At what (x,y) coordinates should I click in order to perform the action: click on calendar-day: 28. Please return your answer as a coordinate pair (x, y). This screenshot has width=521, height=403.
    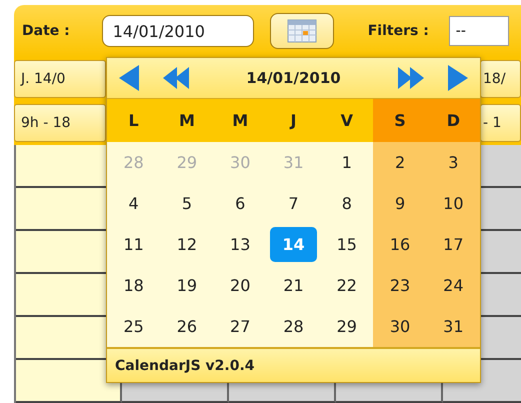
    Looking at the image, I should click on (293, 326).